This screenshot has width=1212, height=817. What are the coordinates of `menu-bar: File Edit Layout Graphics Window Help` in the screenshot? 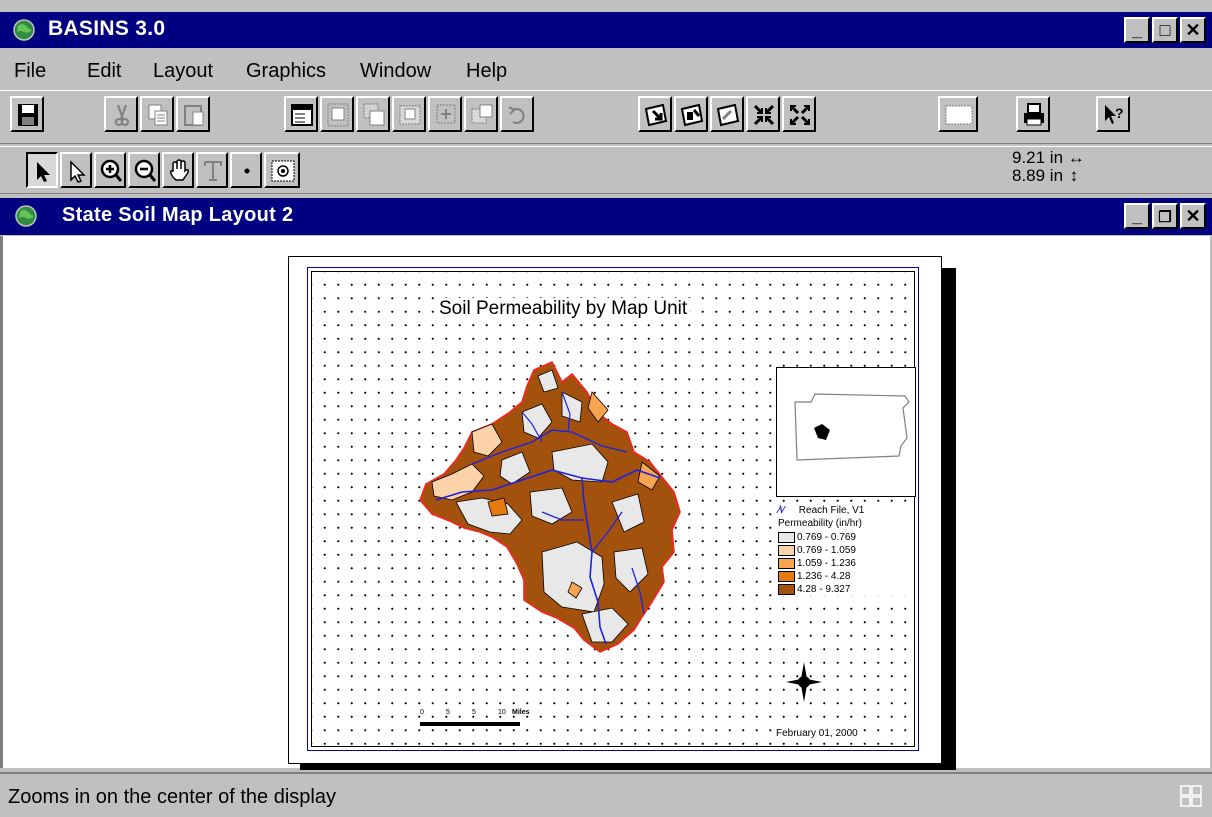 It's located at (606, 71).